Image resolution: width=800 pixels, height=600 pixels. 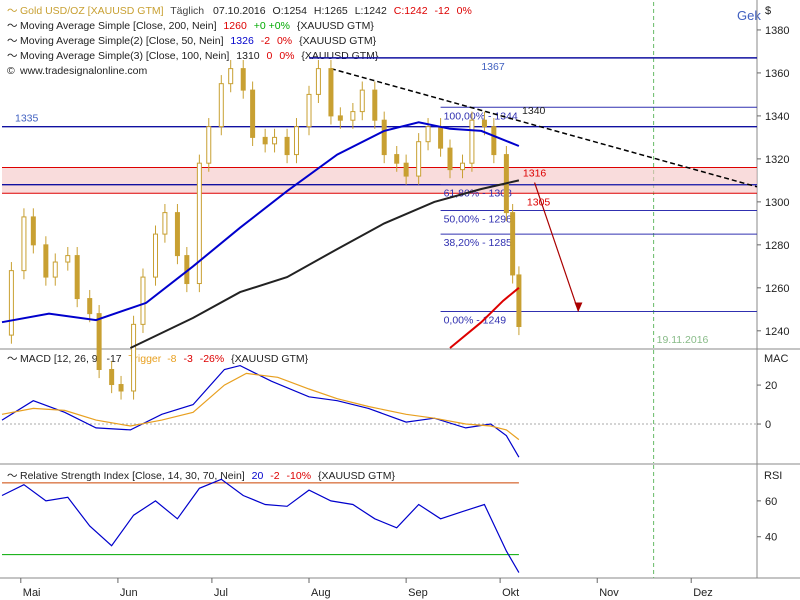 I want to click on level-label: 1367, so click(x=493, y=67).